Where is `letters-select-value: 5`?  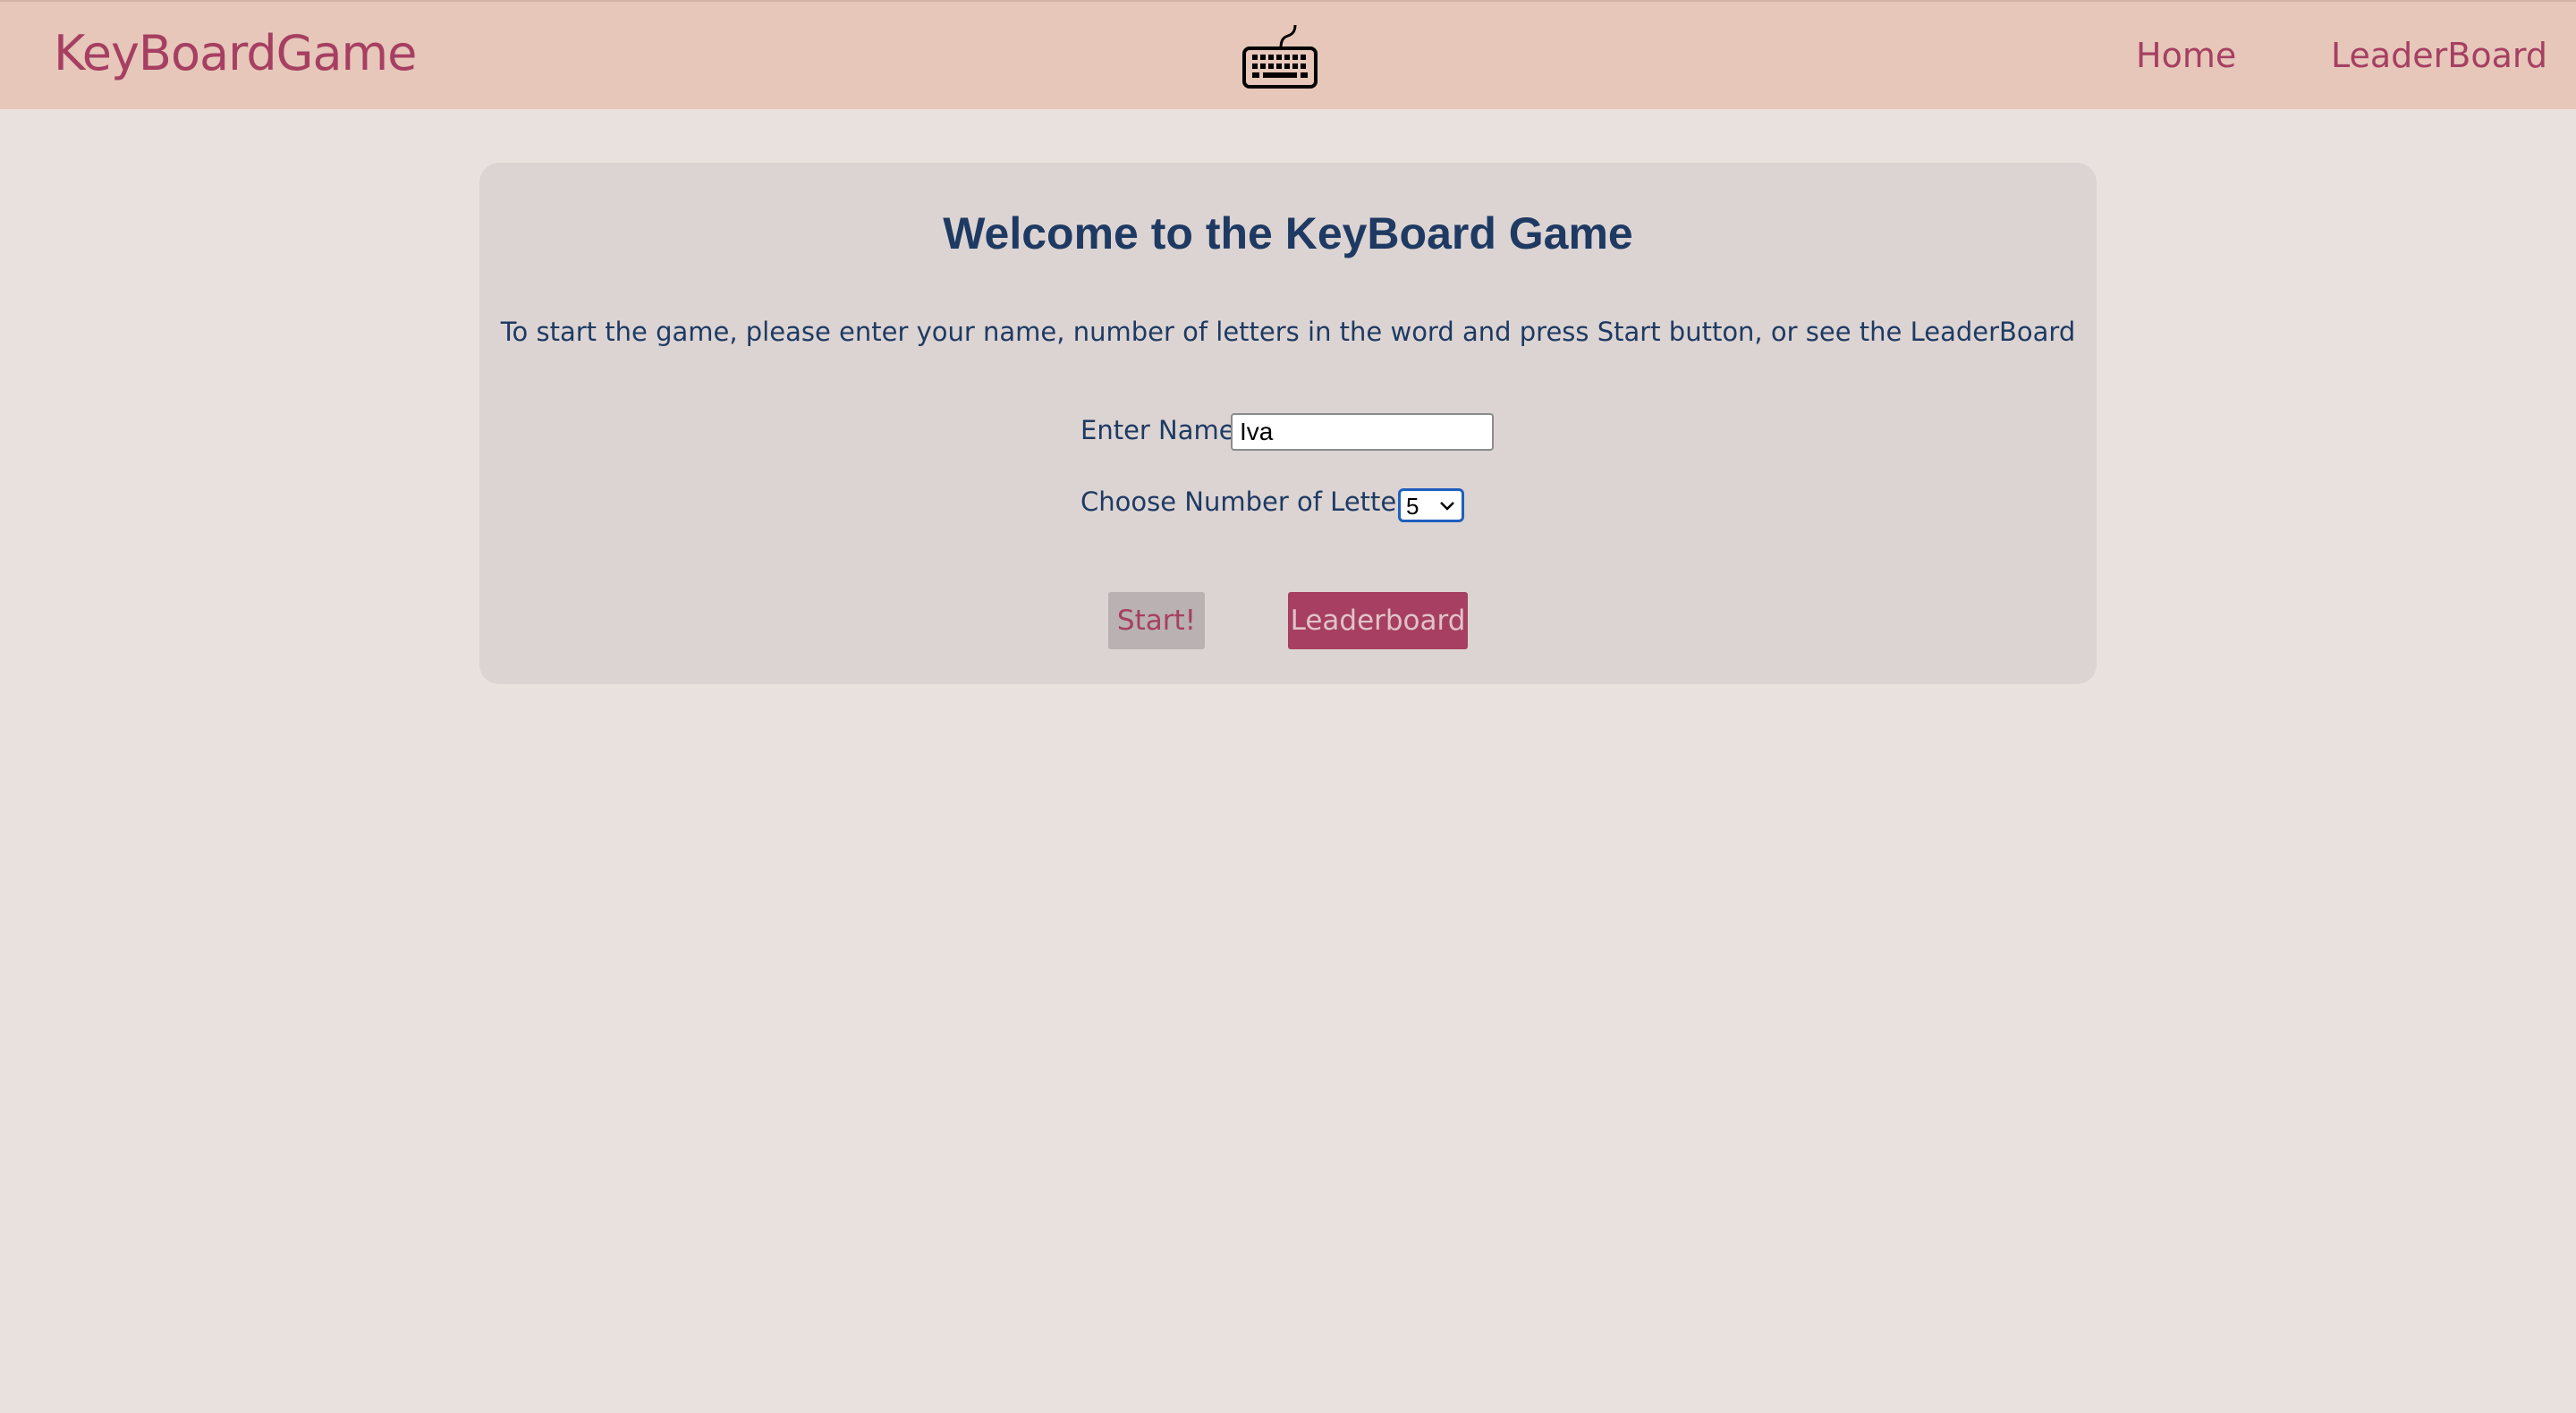
letters-select-value: 5 is located at coordinates (1412, 506).